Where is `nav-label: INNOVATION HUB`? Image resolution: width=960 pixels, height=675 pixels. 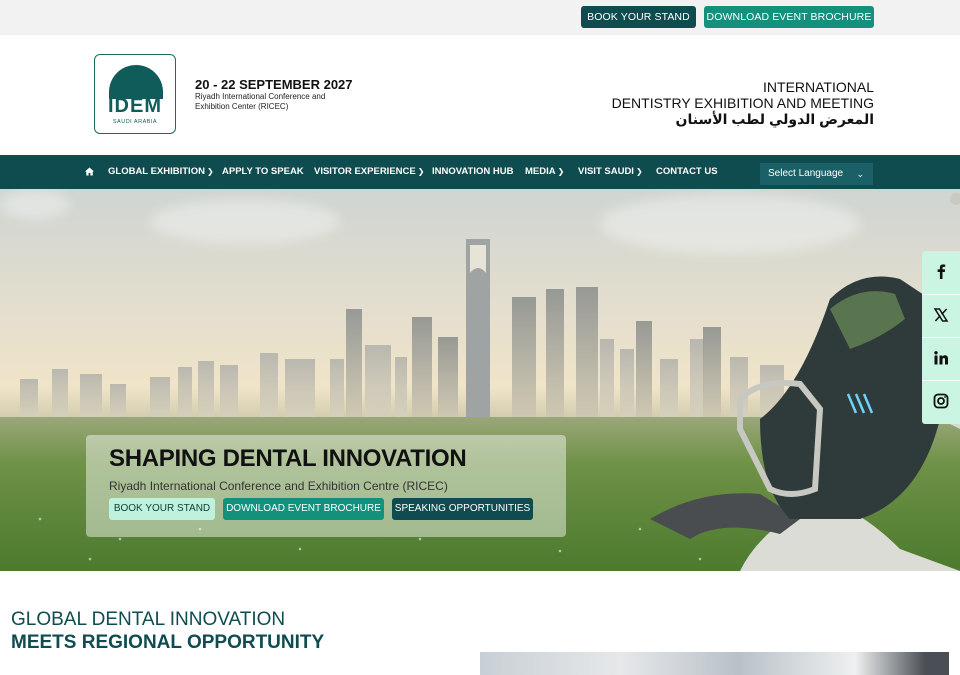 nav-label: INNOVATION HUB is located at coordinates (473, 171).